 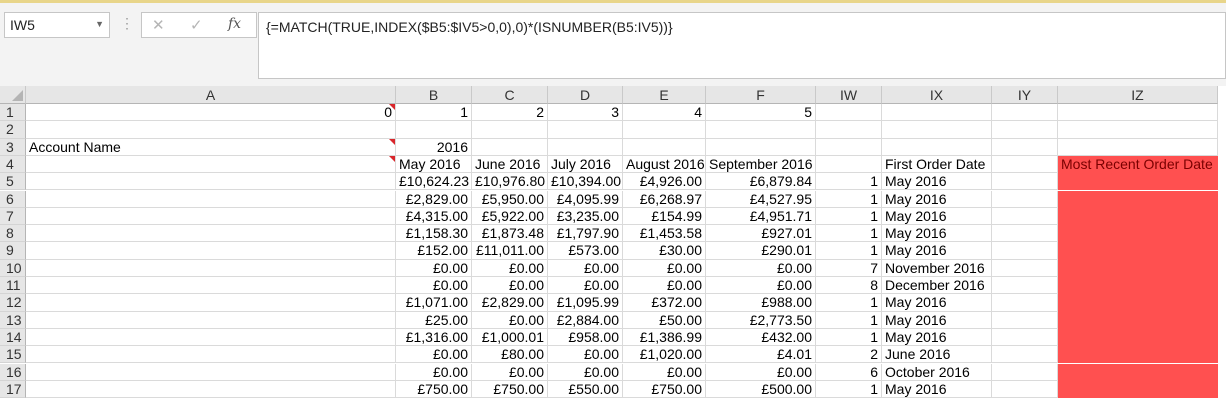 I want to click on cell-iy4, so click(x=1025, y=164).